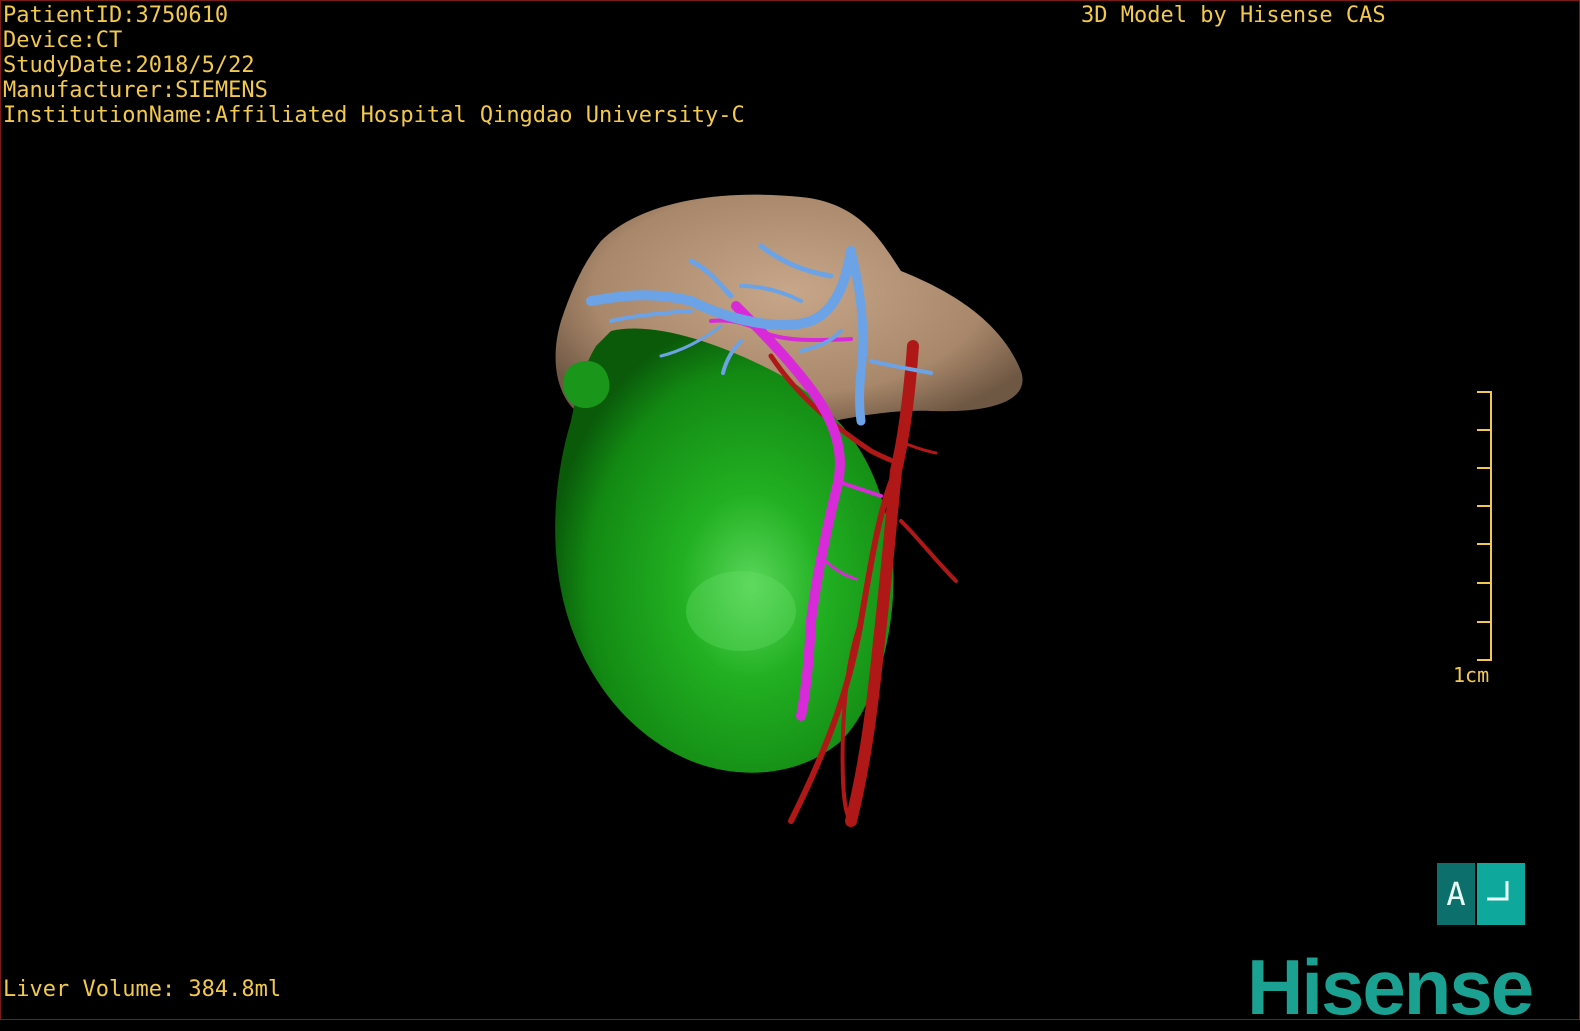 This screenshot has height=1031, width=1580. Describe the element at coordinates (586, 385) in the screenshot. I see `tumor-lobe` at that location.